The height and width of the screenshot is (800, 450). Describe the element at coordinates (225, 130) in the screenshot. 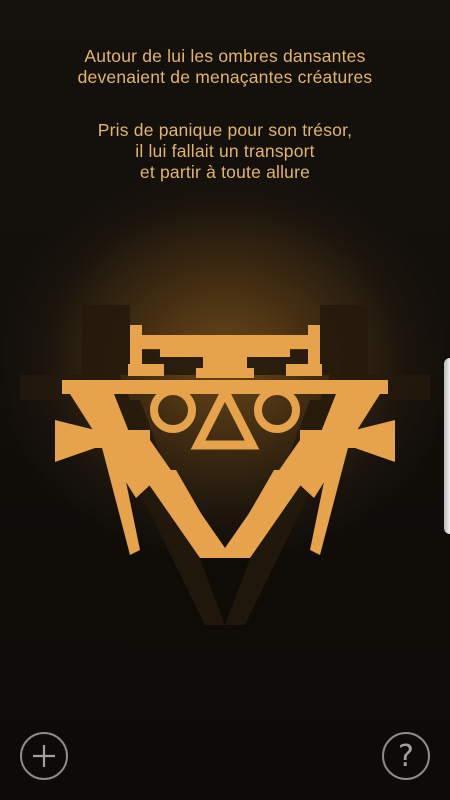

I see `story-line: Pris de panique pour son trésor,` at that location.